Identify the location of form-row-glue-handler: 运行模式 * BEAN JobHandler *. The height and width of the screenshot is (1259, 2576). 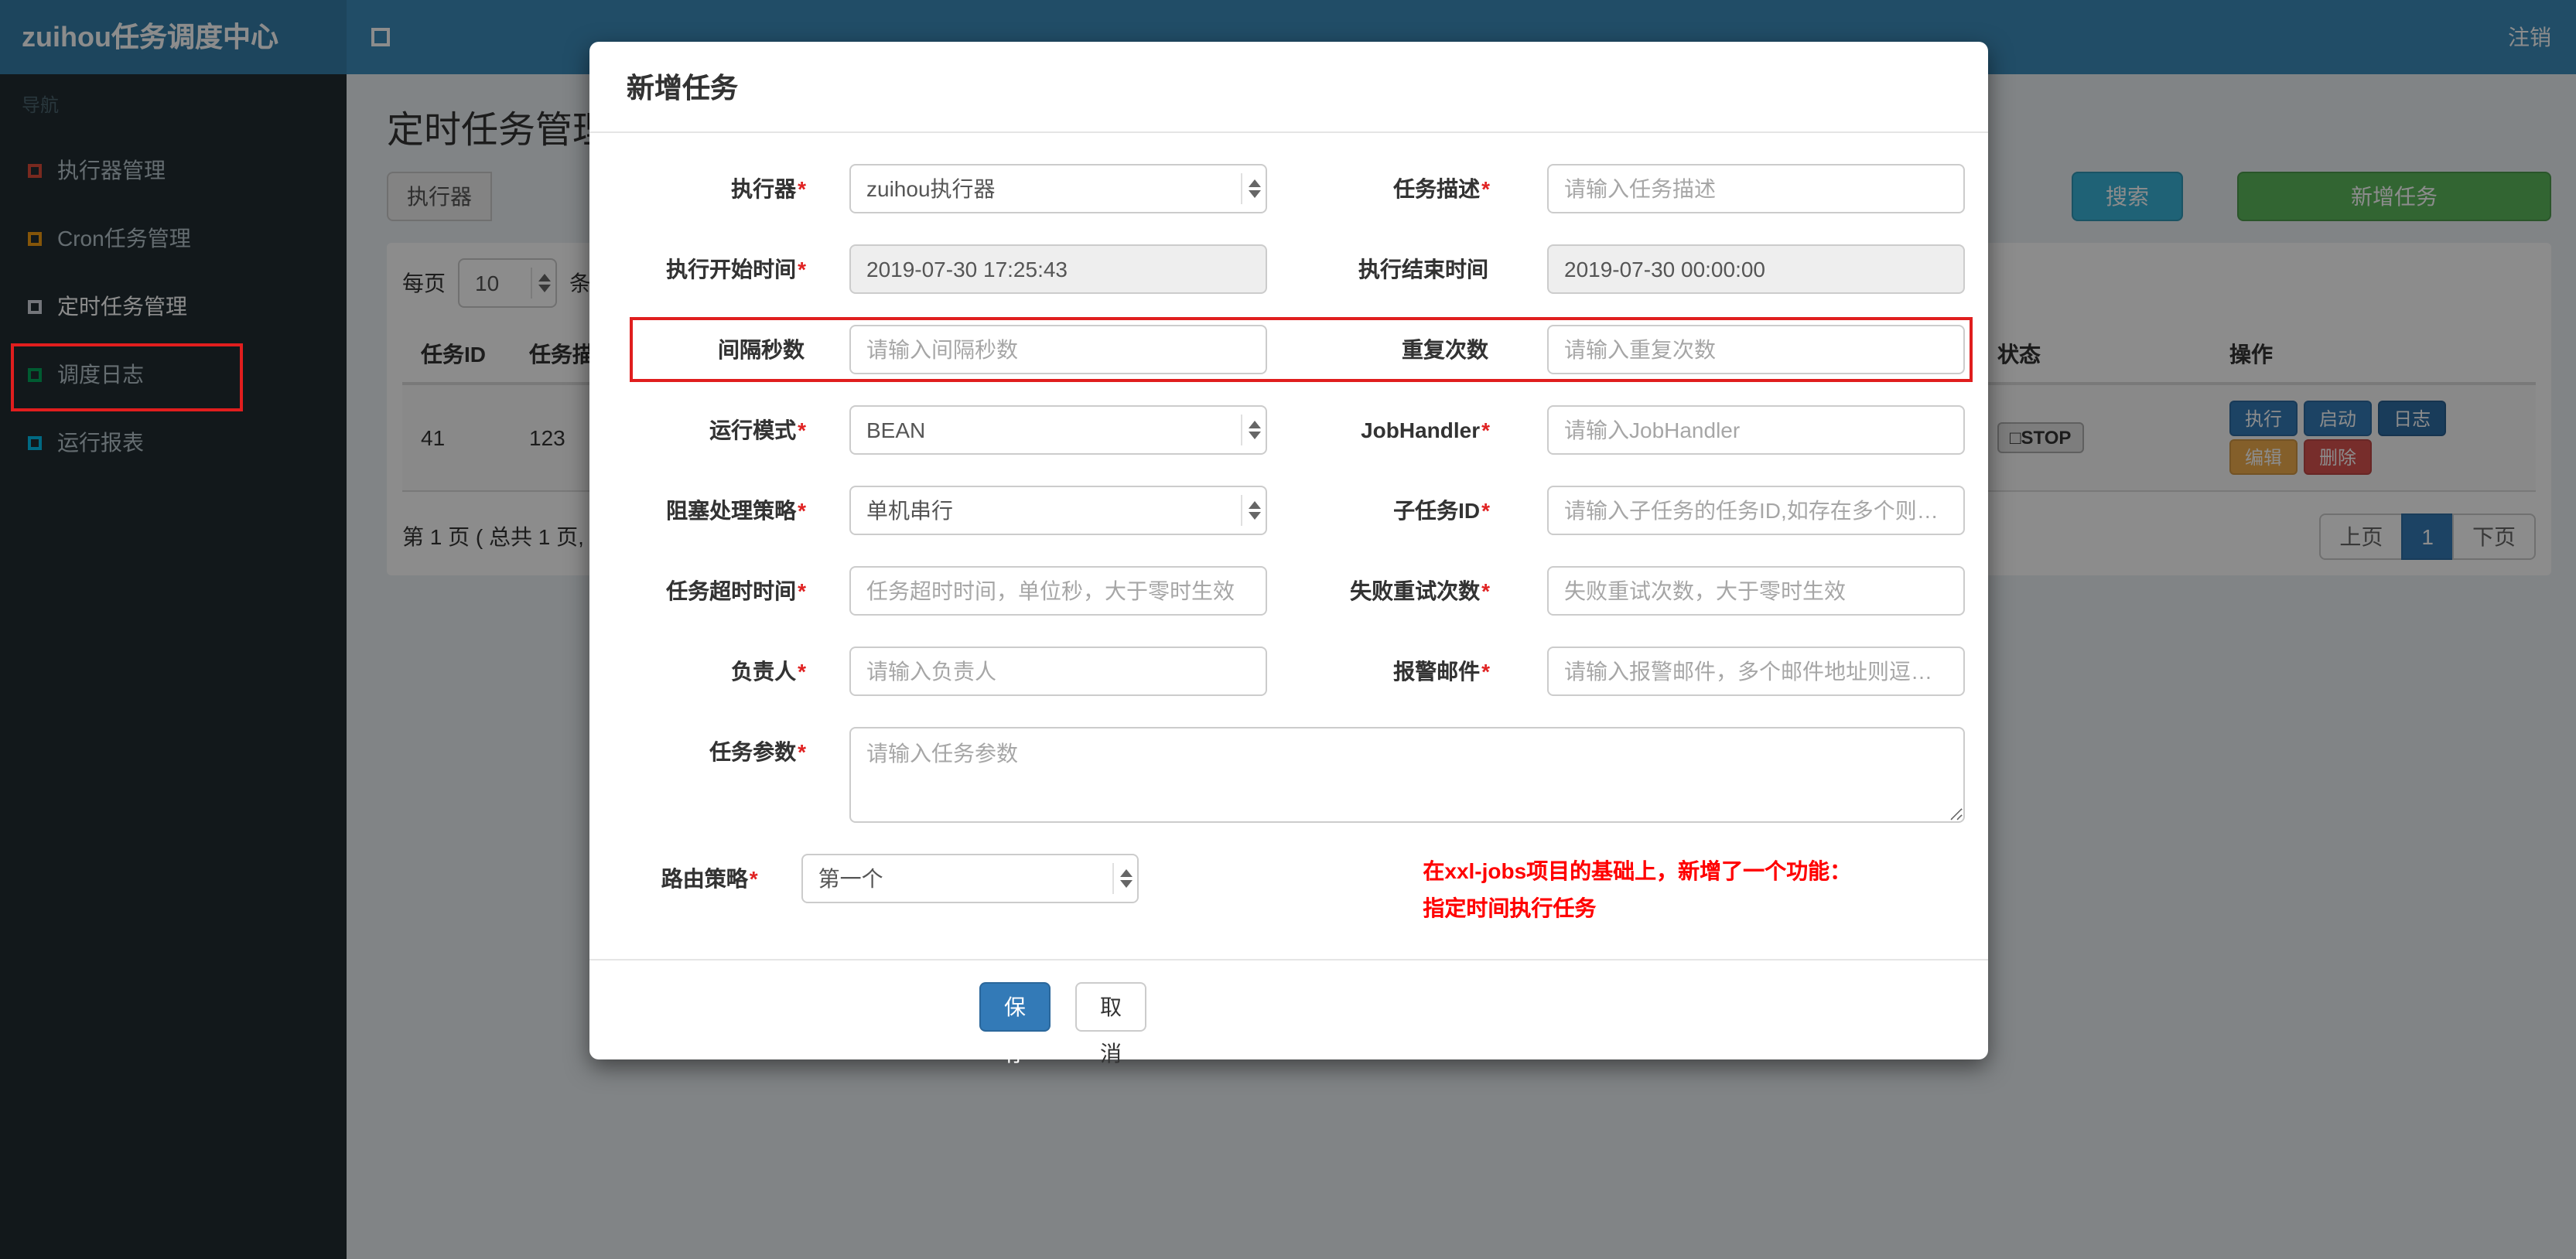
(1288, 430).